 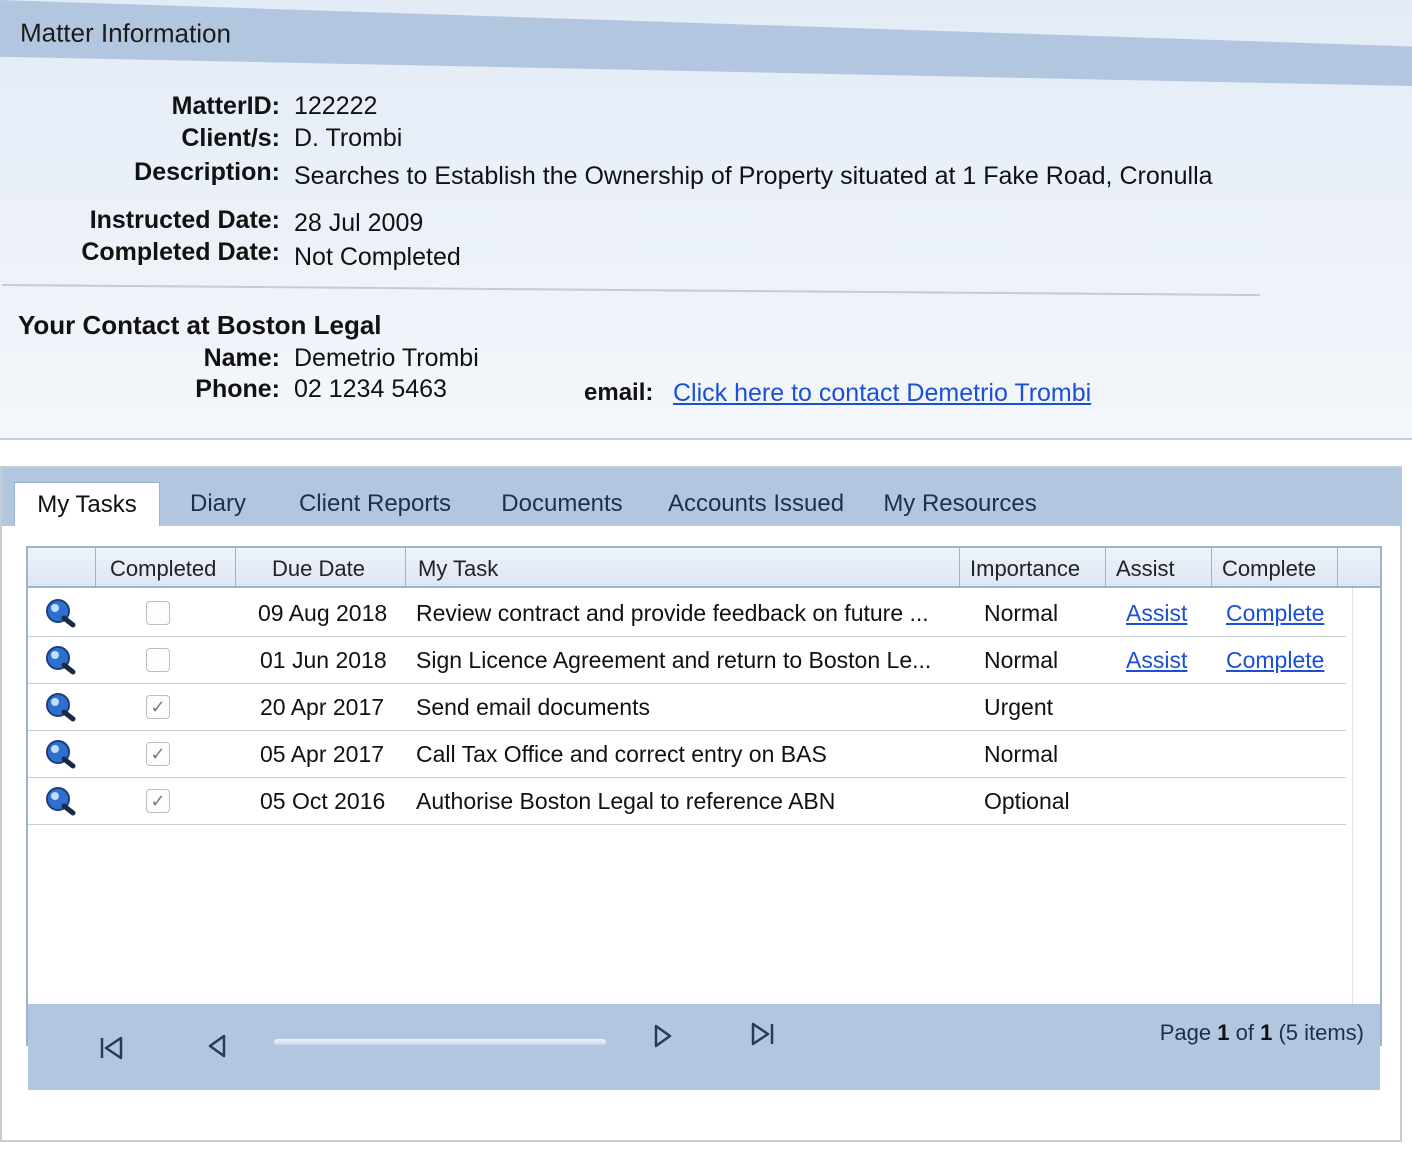 I want to click on instructed-date-value: 28 Jul 2009, so click(x=359, y=223).